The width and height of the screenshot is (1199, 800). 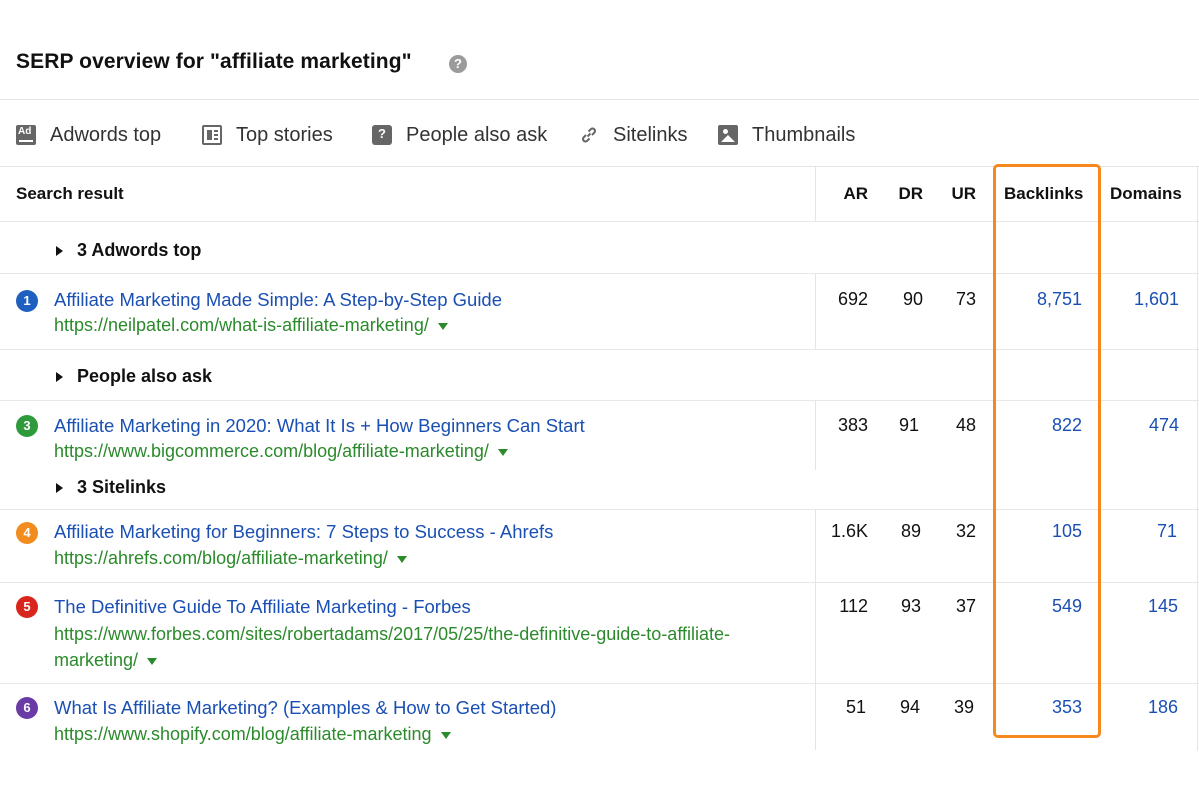 What do you see at coordinates (957, 194) in the screenshot?
I see `column-header-ur: UR` at bounding box center [957, 194].